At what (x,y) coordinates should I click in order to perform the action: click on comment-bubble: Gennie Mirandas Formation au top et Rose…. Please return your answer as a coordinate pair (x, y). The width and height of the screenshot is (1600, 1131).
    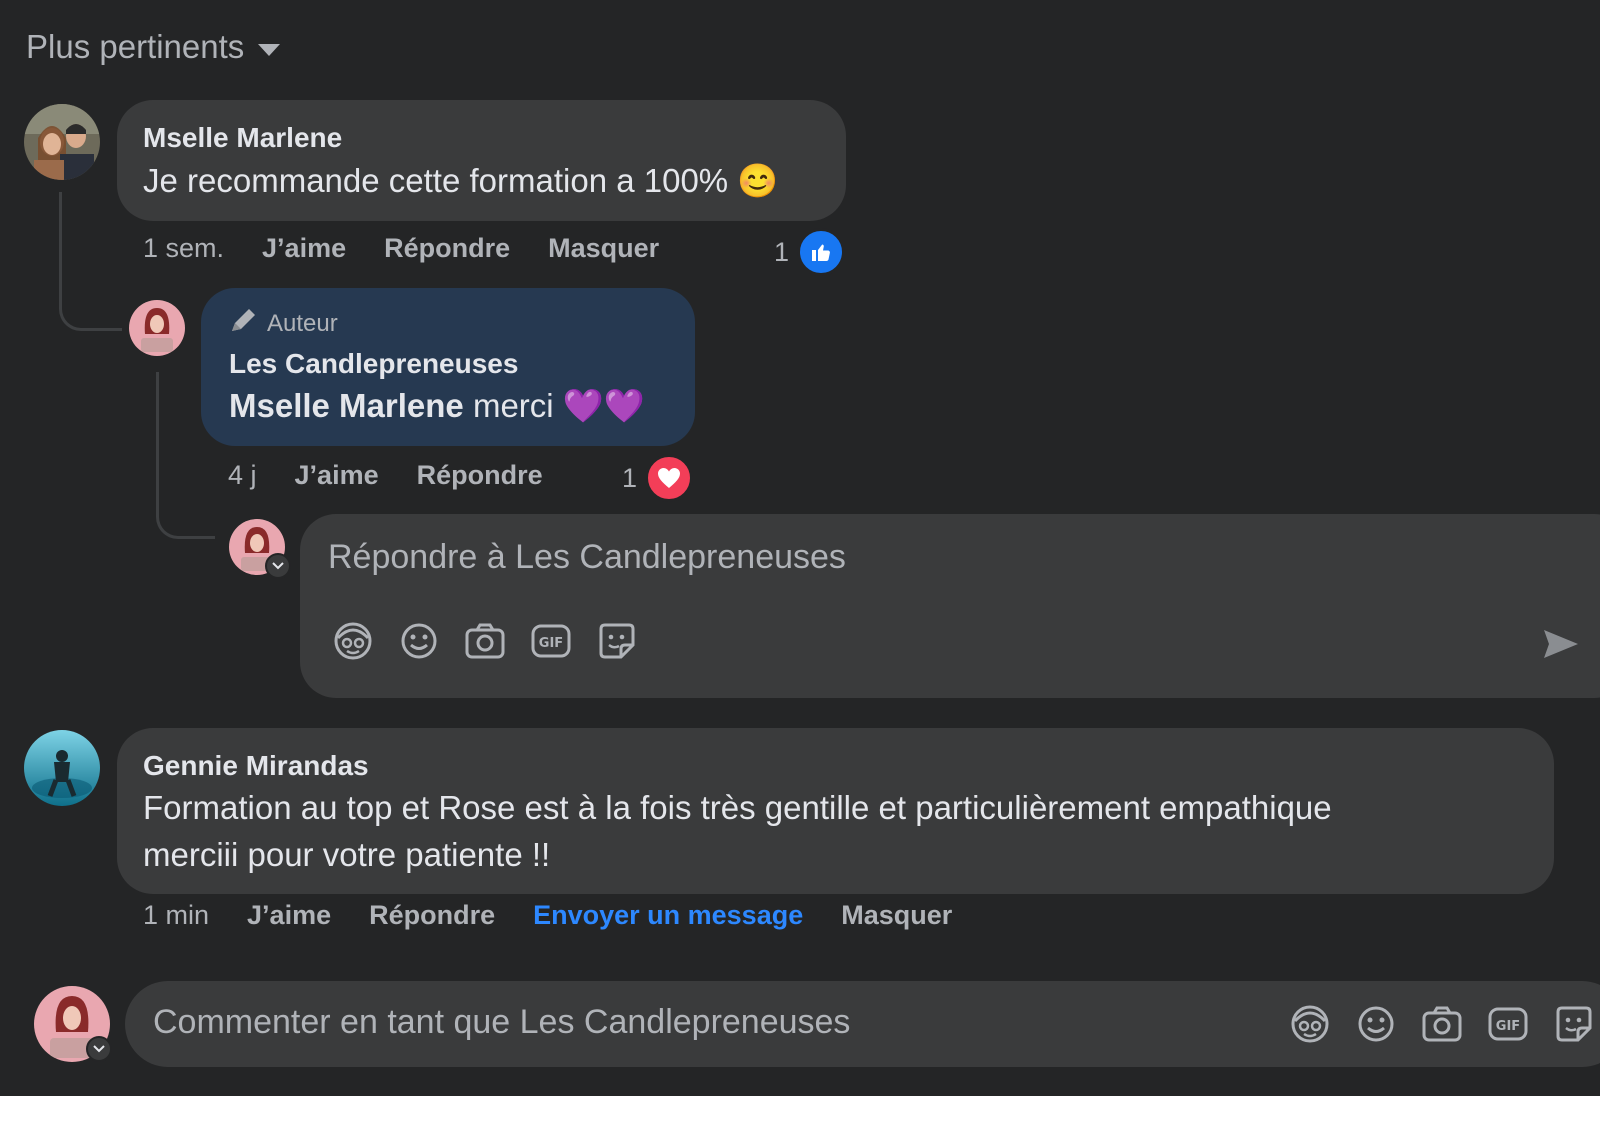
    Looking at the image, I should click on (835, 811).